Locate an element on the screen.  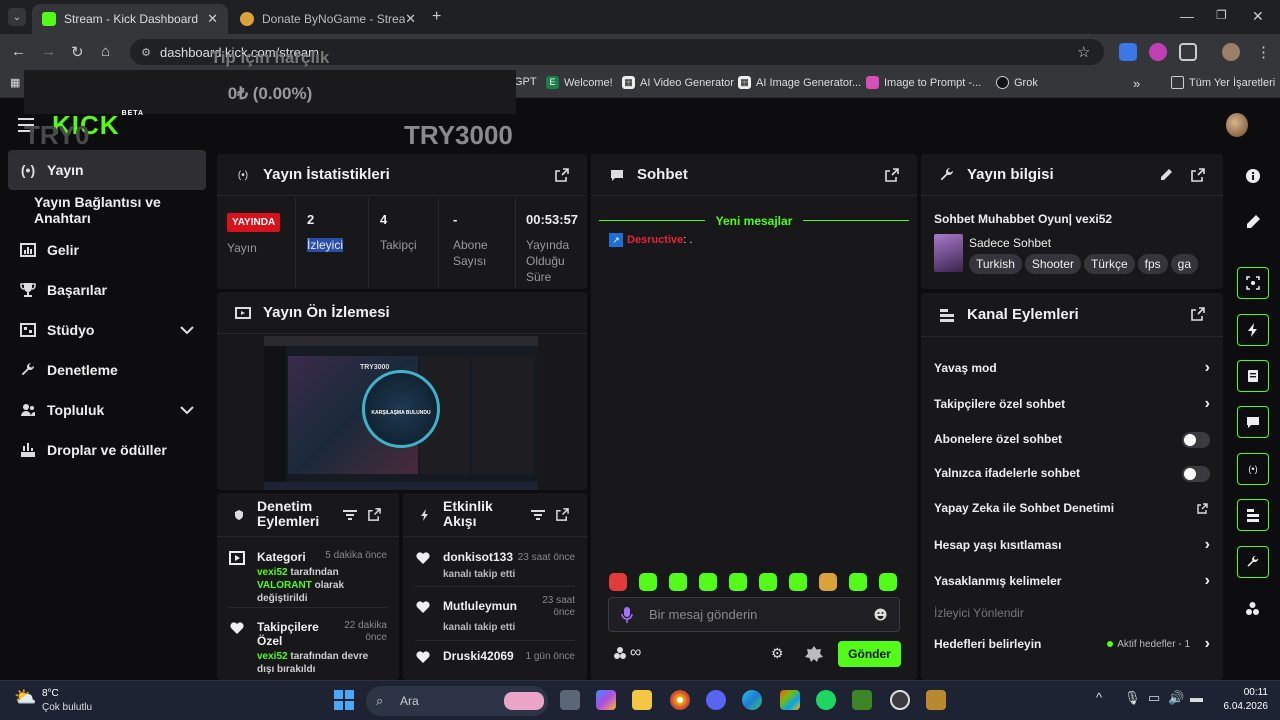
spotify-icon is located at coordinates (826, 700).